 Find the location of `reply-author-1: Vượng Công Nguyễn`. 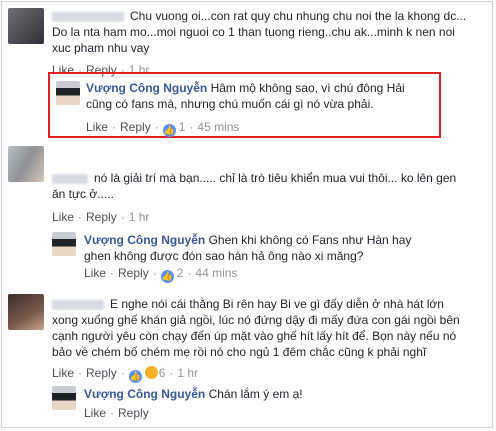

reply-author-1: Vượng Công Nguyễn is located at coordinates (146, 88).